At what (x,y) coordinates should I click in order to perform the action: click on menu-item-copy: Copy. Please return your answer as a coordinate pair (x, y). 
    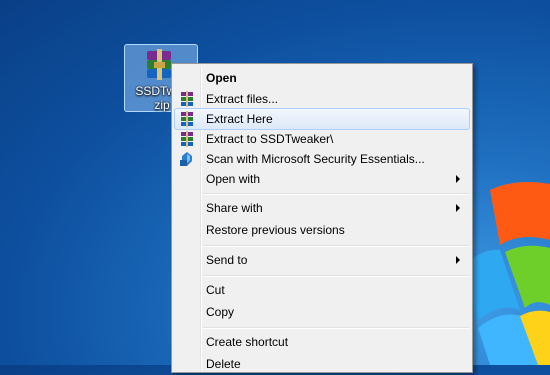
    Looking at the image, I should click on (322, 312).